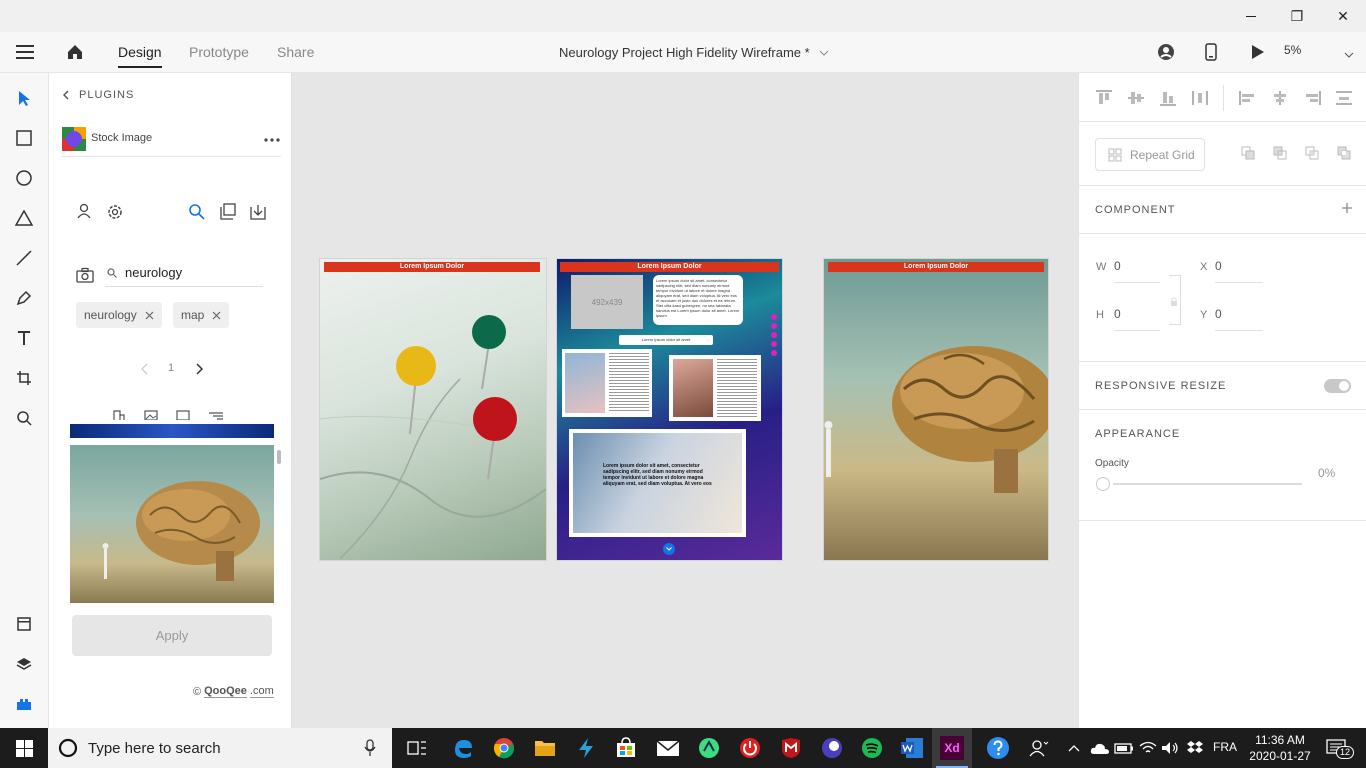 The width and height of the screenshot is (1366, 768). Describe the element at coordinates (228, 214) in the screenshot. I see `collections-icon` at that location.